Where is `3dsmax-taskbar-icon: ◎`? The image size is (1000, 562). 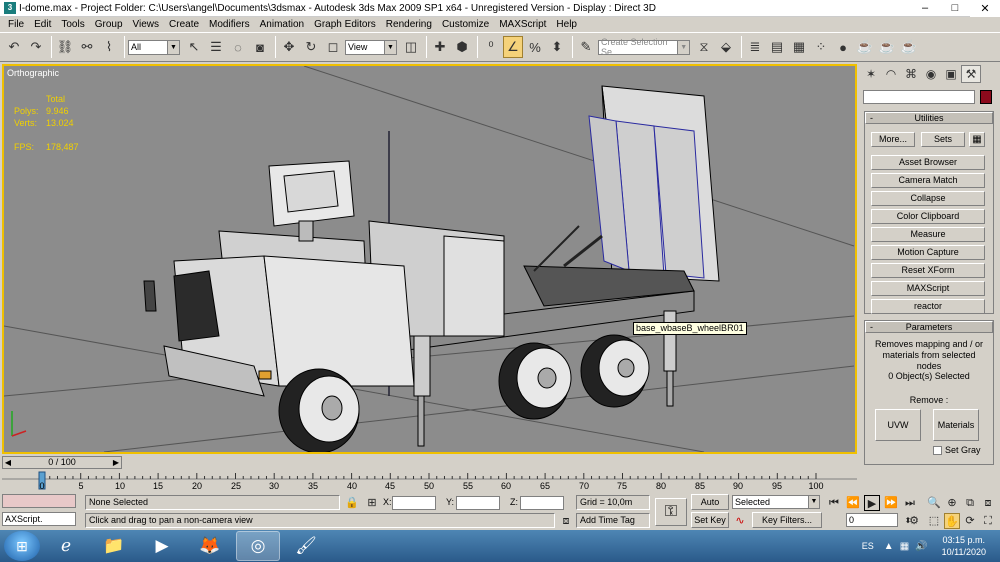
3dsmax-taskbar-icon: ◎ is located at coordinates (258, 546).